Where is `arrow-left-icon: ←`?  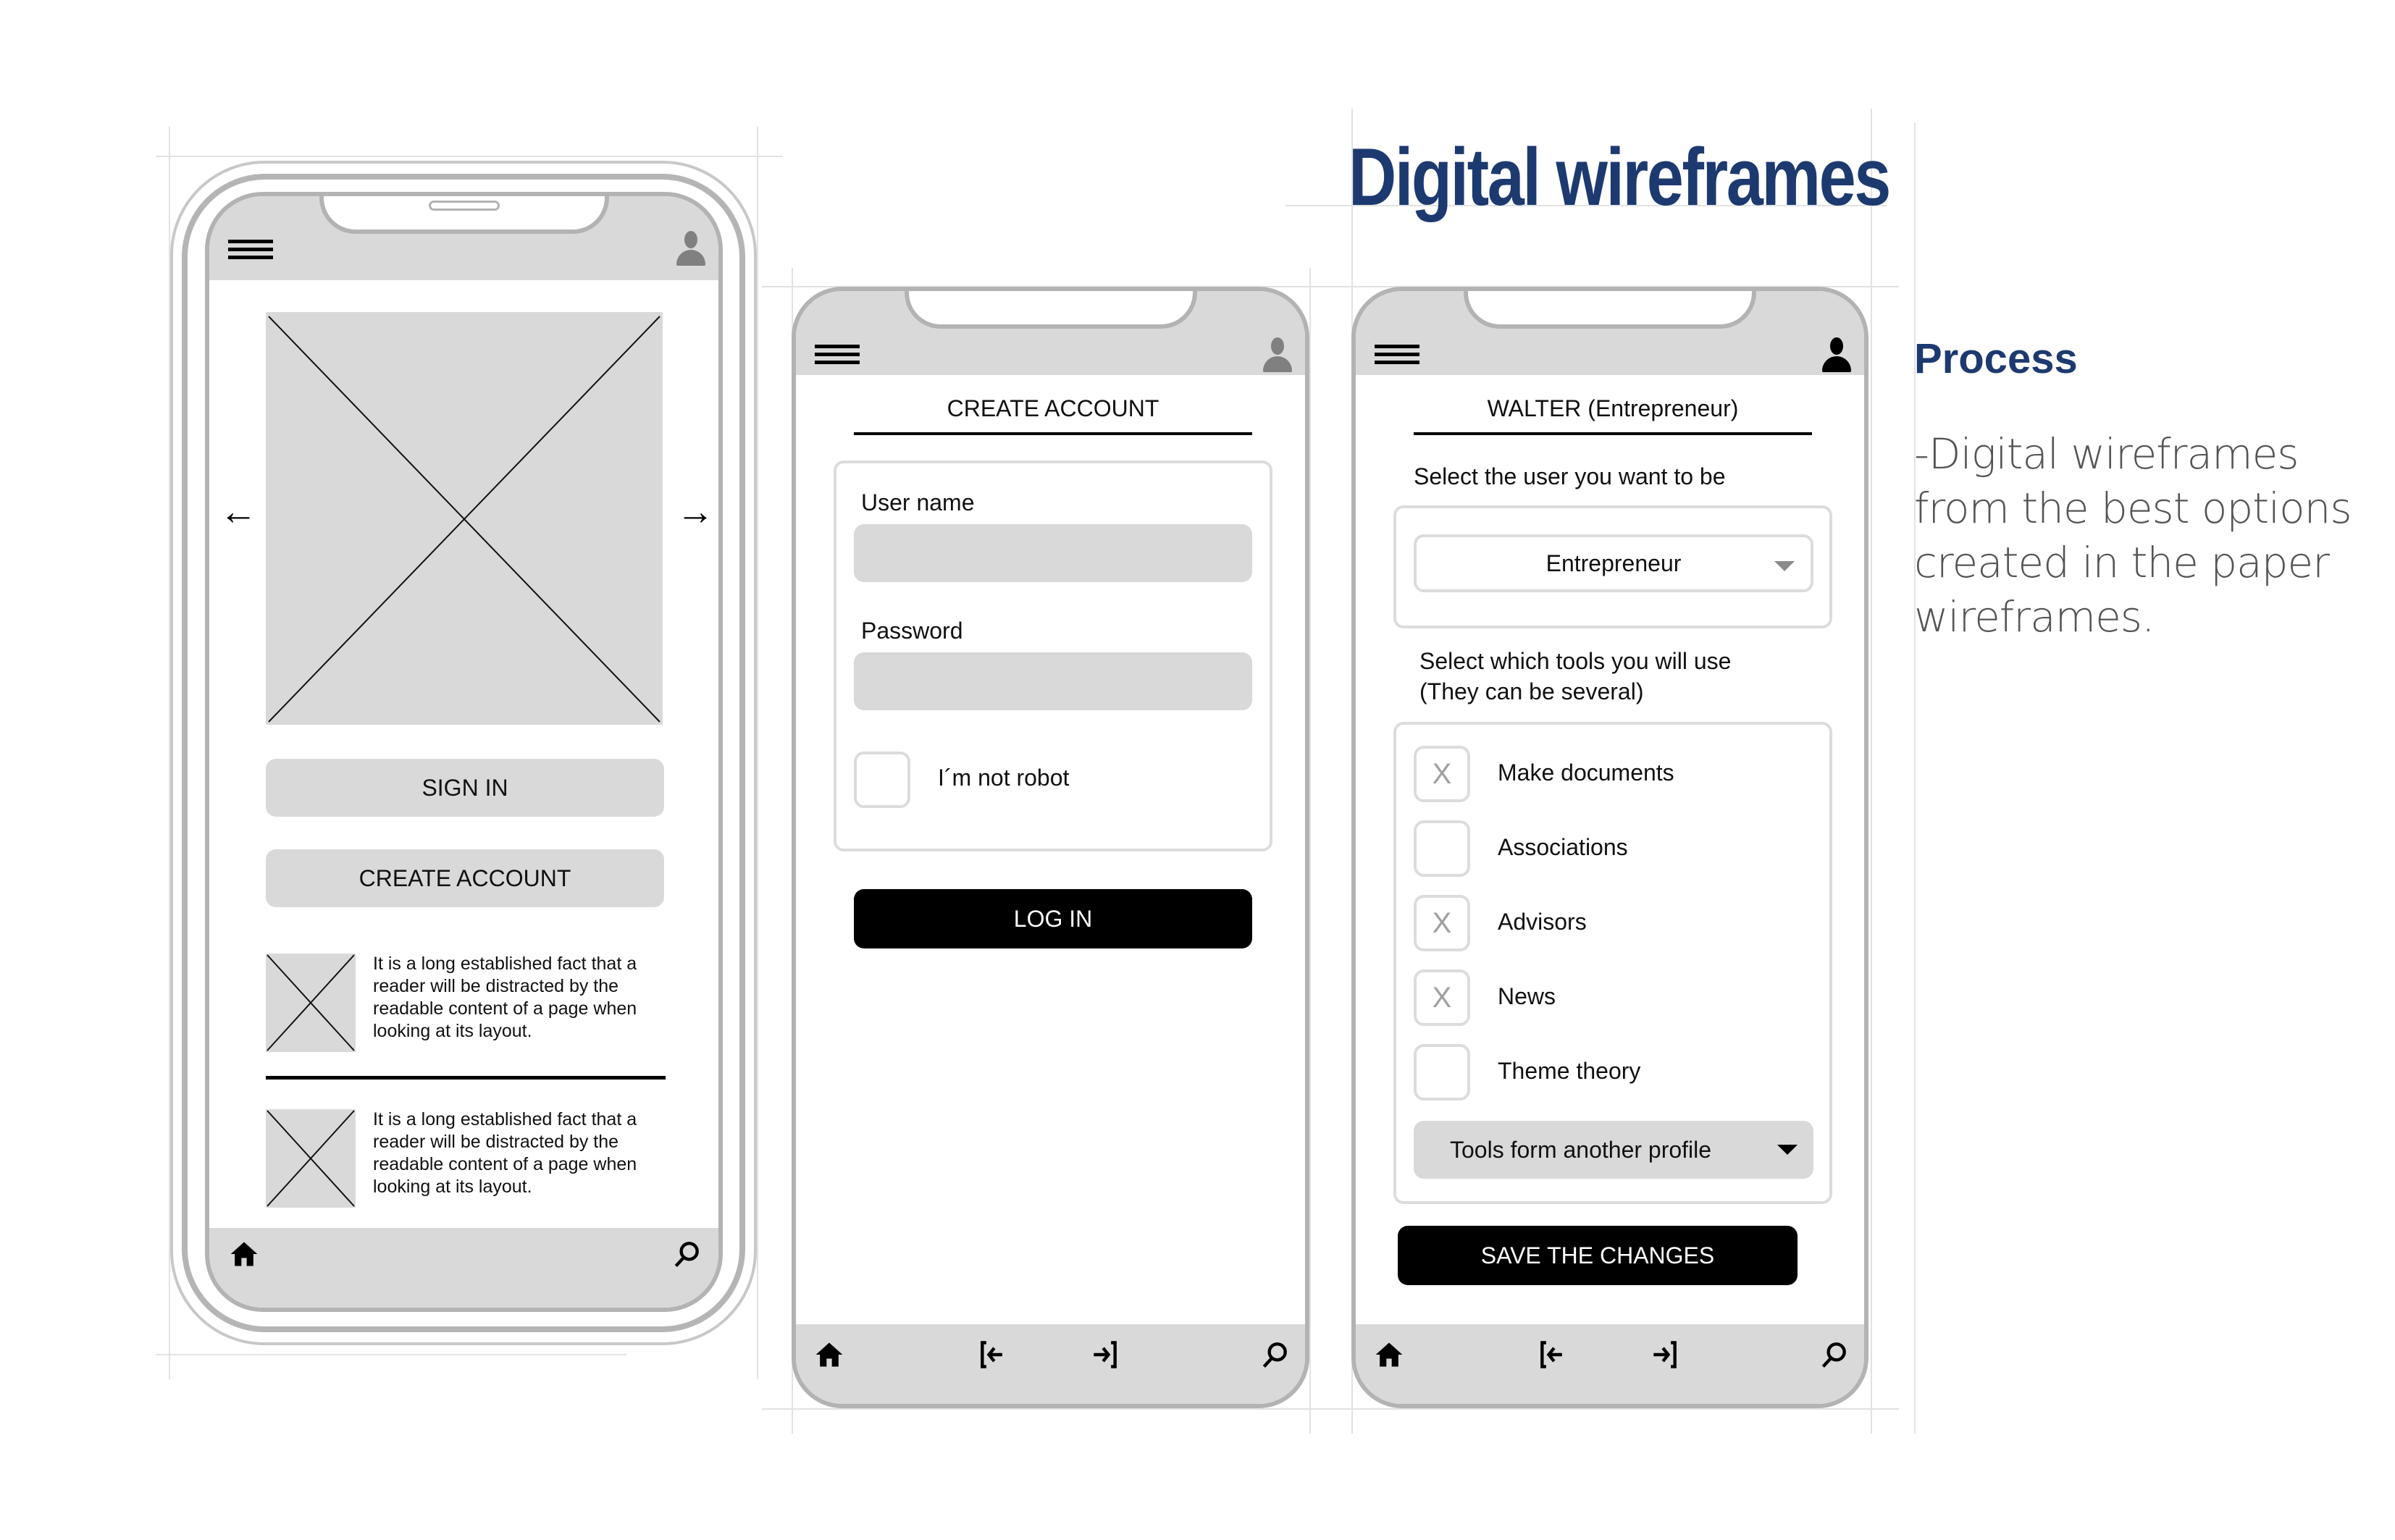
arrow-left-icon: ← is located at coordinates (238, 512).